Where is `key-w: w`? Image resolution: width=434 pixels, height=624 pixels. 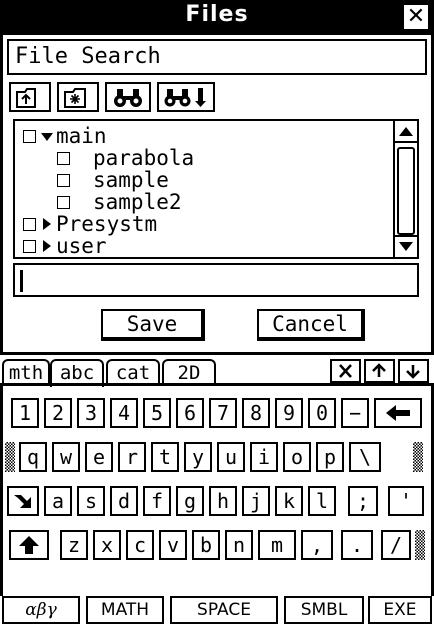
key-w: w is located at coordinates (66, 457).